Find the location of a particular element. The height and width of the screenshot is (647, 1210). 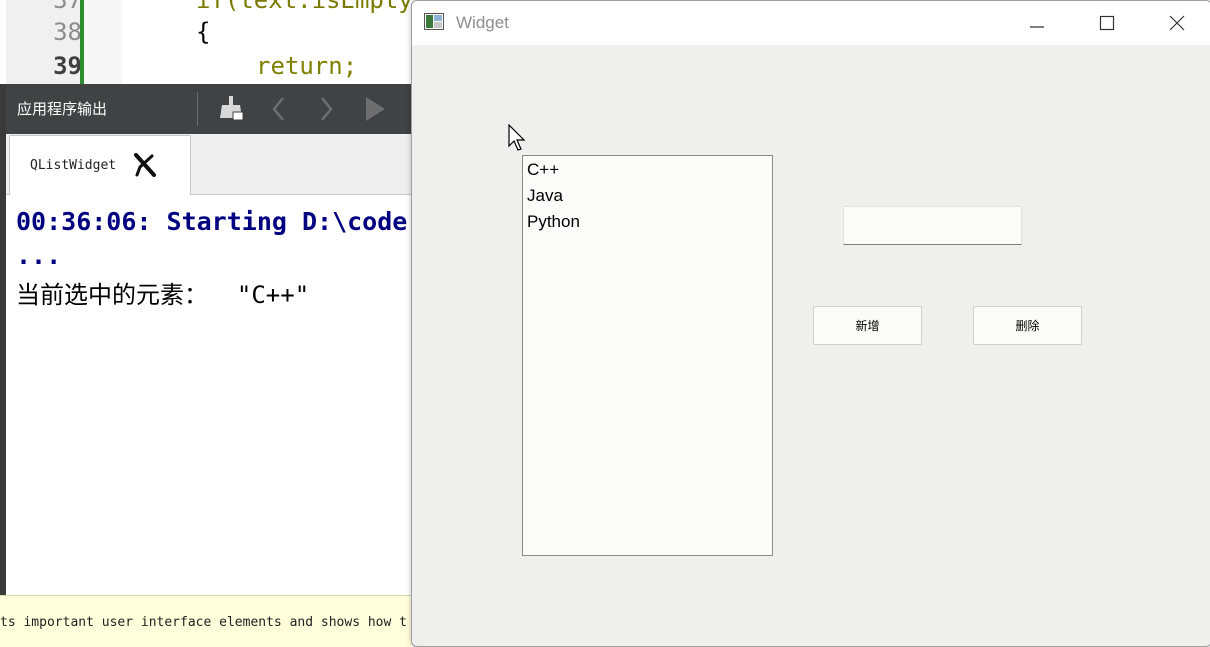

delete-button: 删除 is located at coordinates (1027, 325).